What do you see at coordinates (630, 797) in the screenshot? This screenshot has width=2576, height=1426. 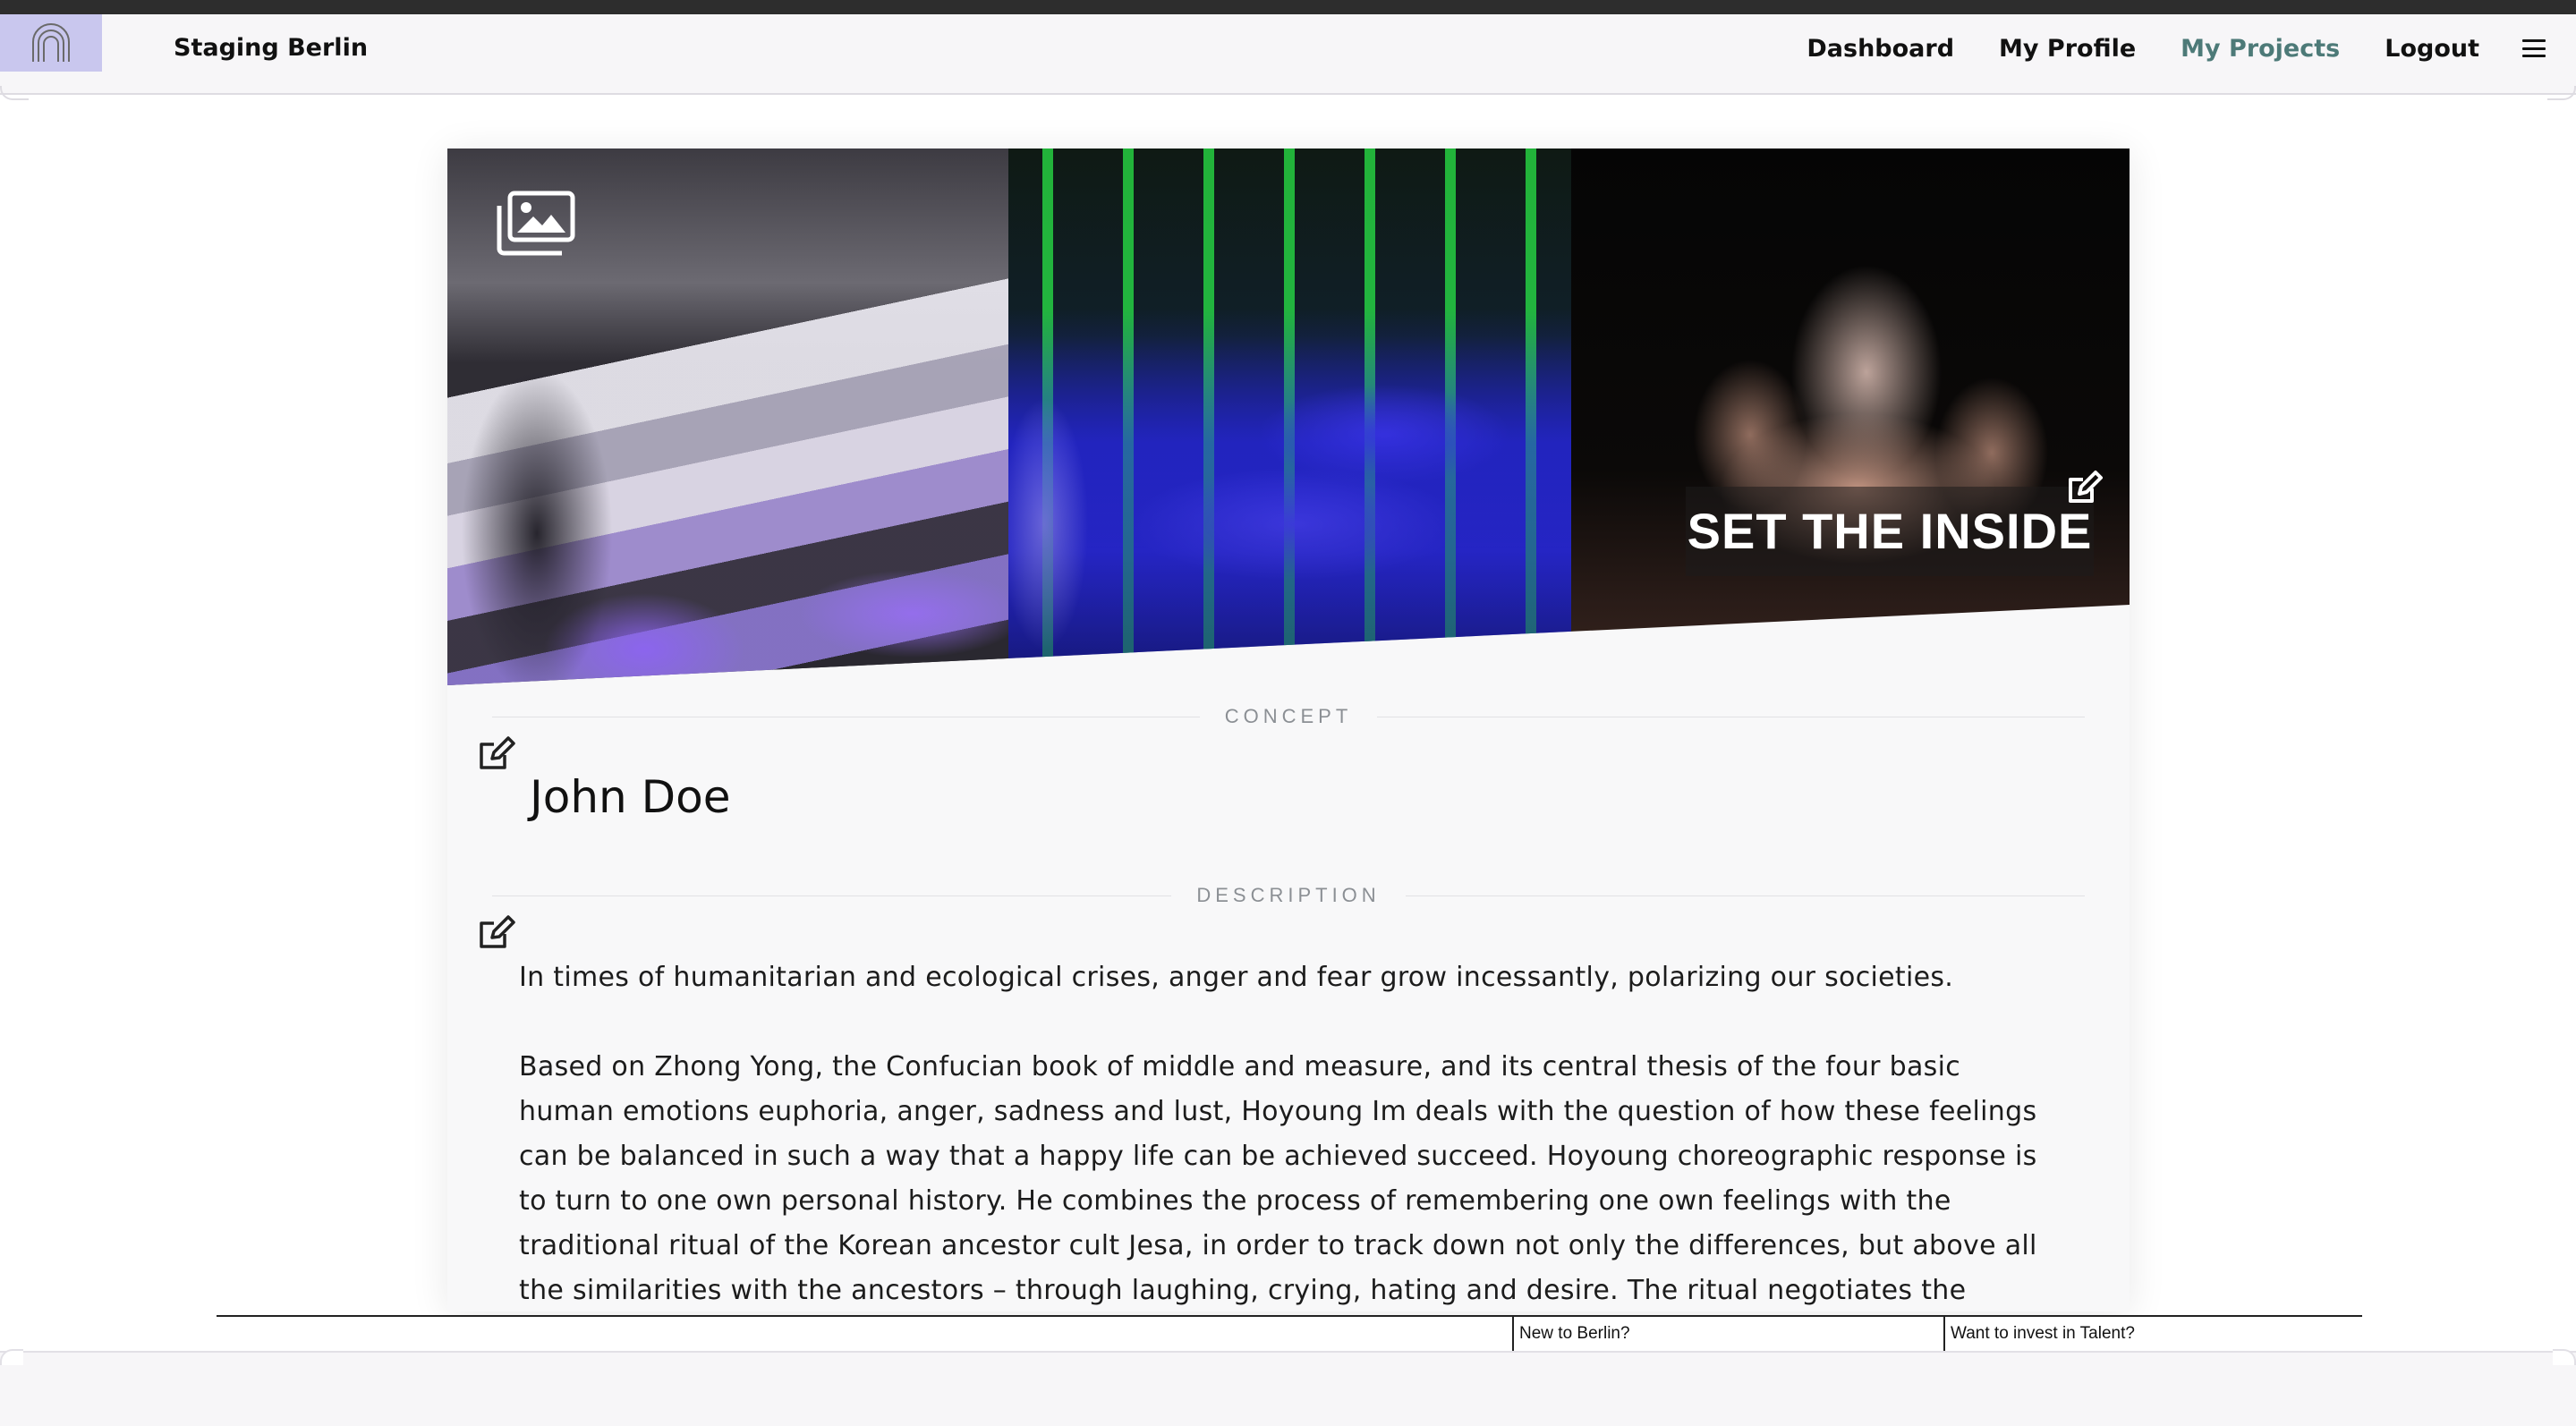 I see `concept-title: John Doe` at bounding box center [630, 797].